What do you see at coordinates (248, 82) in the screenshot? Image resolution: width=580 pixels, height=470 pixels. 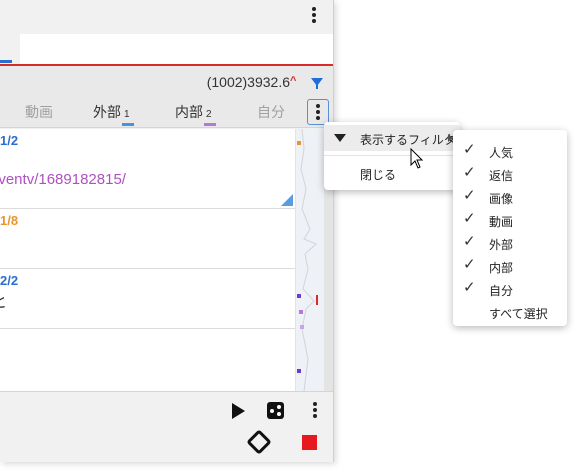 I see `comment-count: (1002)3932.6` at bounding box center [248, 82].